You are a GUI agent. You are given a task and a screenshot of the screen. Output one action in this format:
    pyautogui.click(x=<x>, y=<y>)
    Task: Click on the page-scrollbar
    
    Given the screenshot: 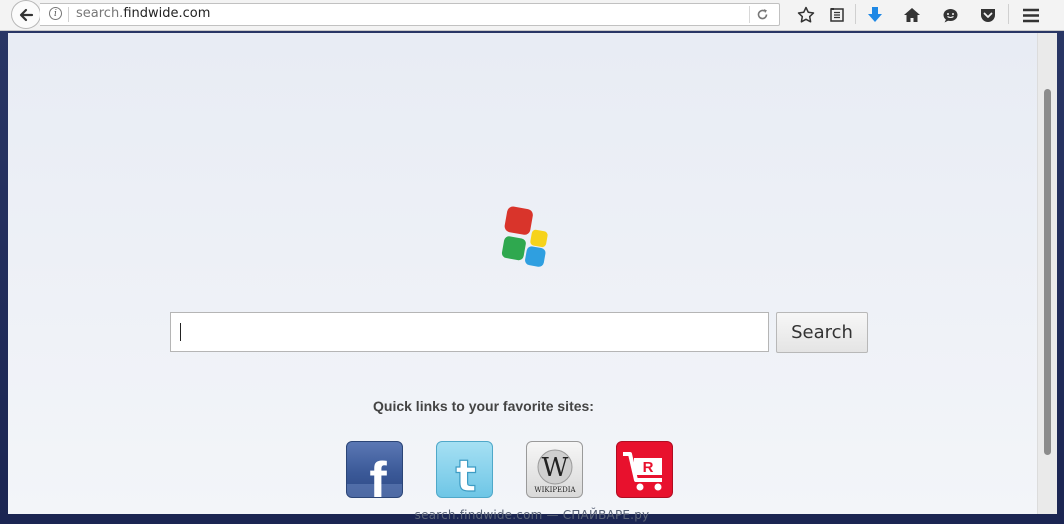 What is the action you would take?
    pyautogui.click(x=1047, y=273)
    